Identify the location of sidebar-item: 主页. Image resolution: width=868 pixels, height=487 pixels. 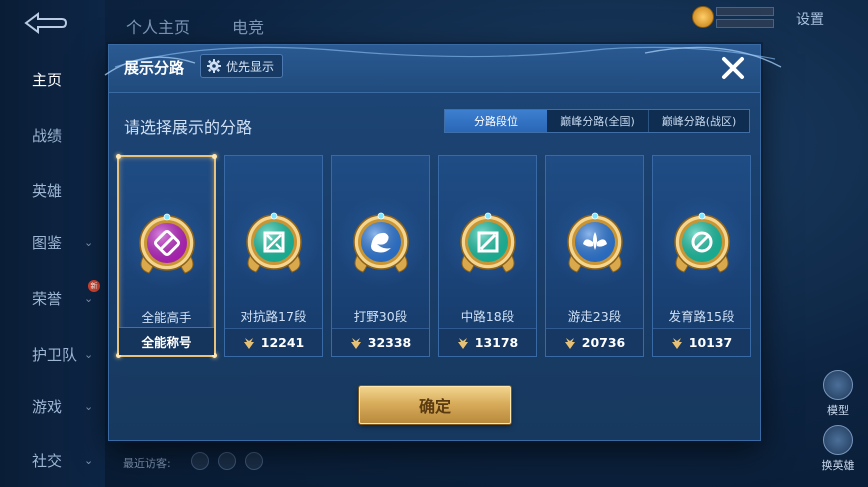
(52, 79).